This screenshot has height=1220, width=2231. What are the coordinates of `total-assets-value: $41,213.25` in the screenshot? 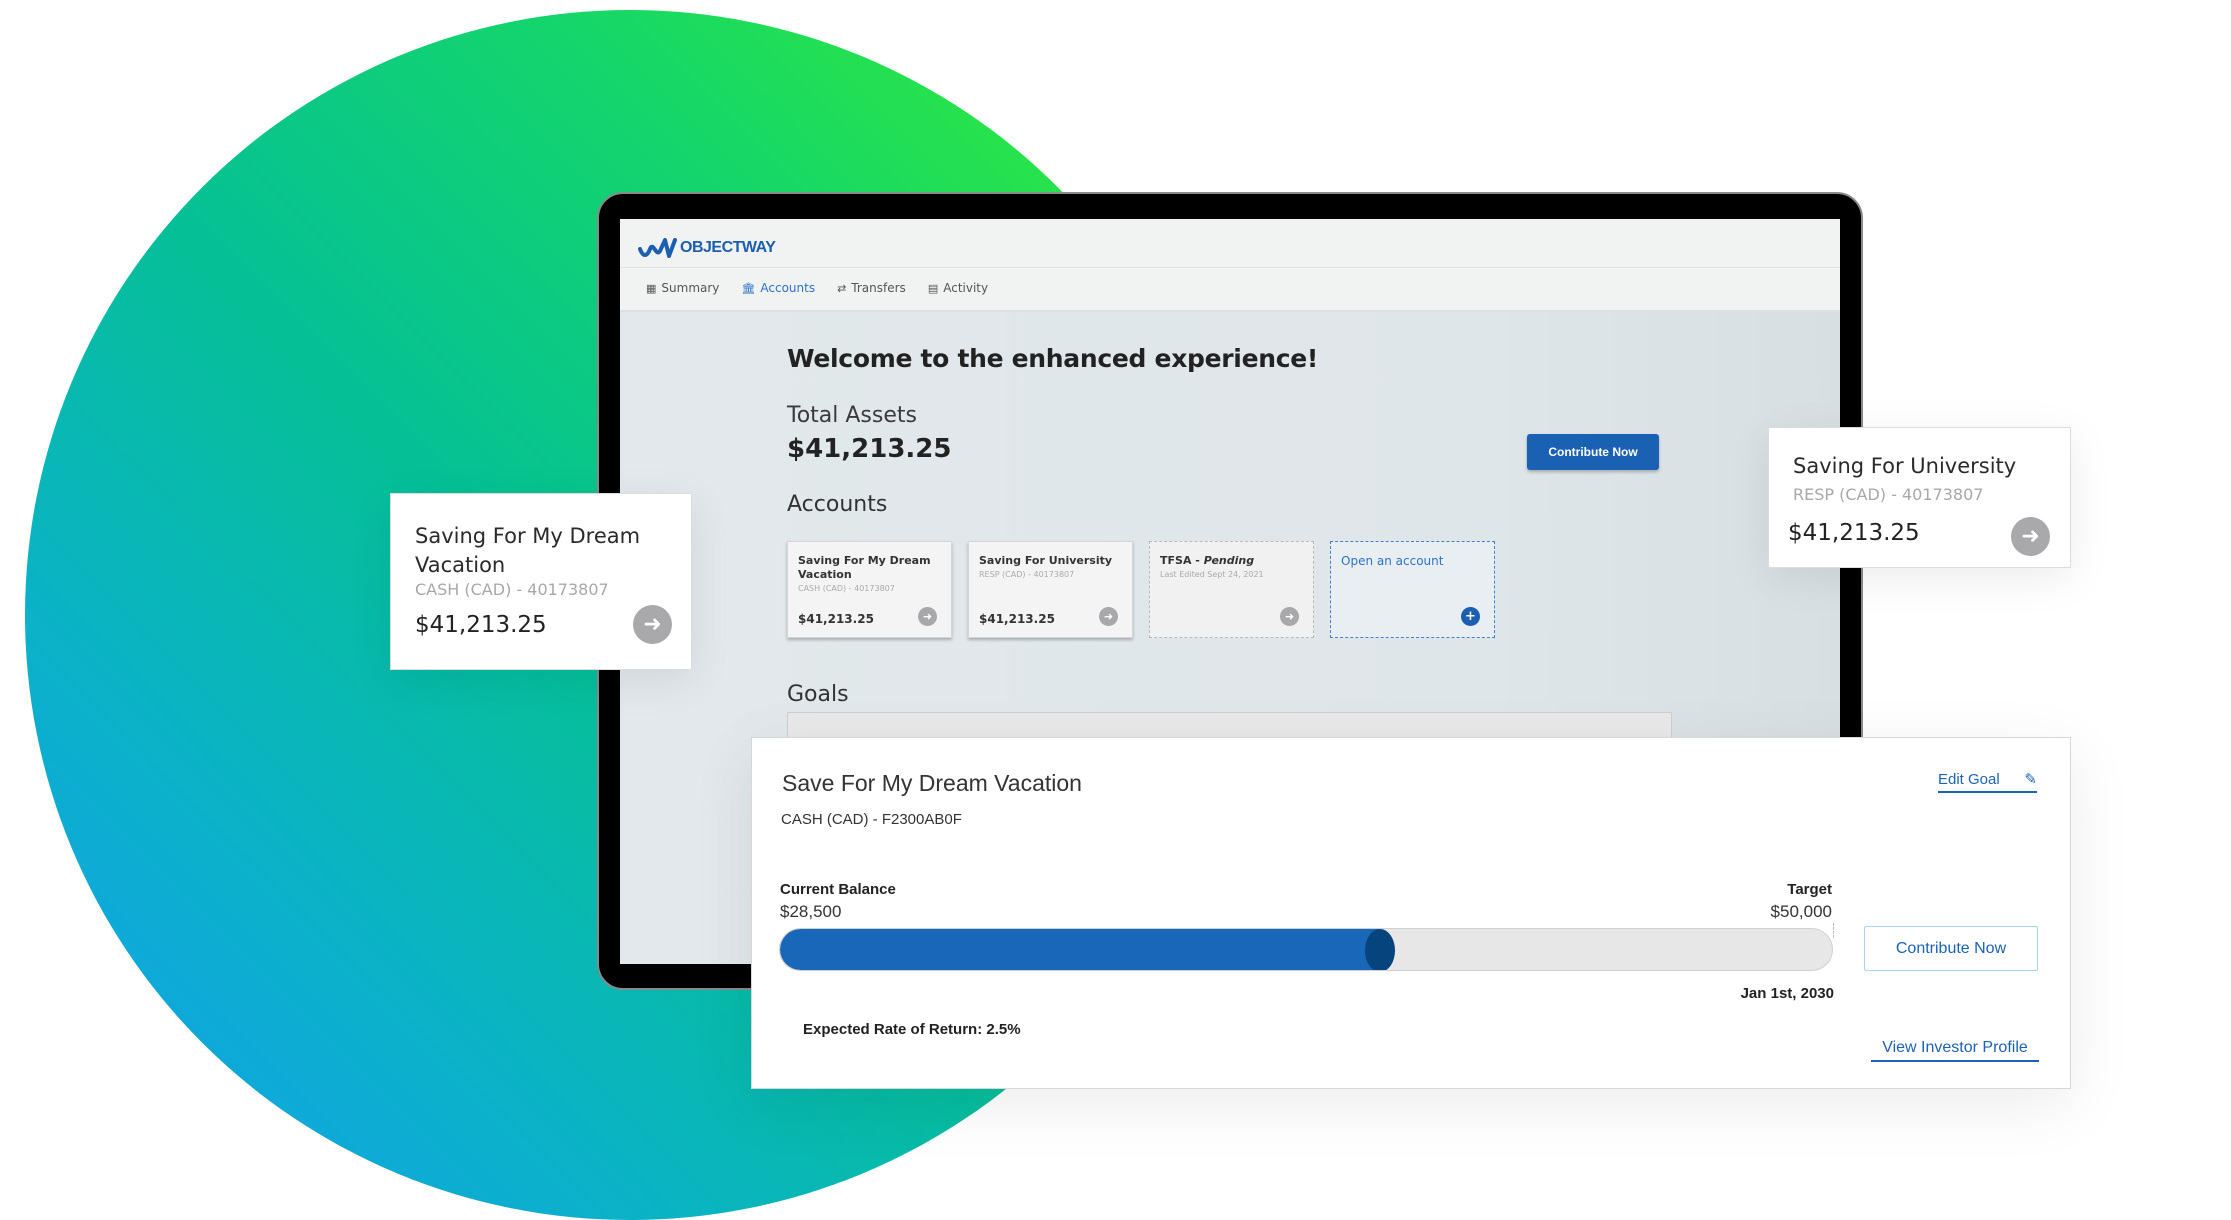 It's located at (869, 449).